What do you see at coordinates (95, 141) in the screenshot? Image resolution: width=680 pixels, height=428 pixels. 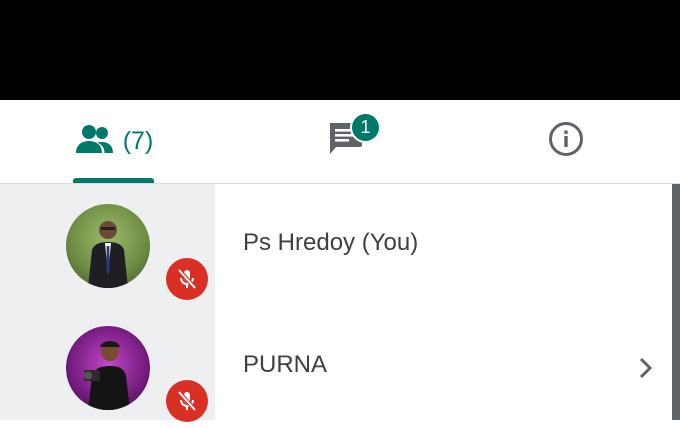 I see `people-icon` at bounding box center [95, 141].